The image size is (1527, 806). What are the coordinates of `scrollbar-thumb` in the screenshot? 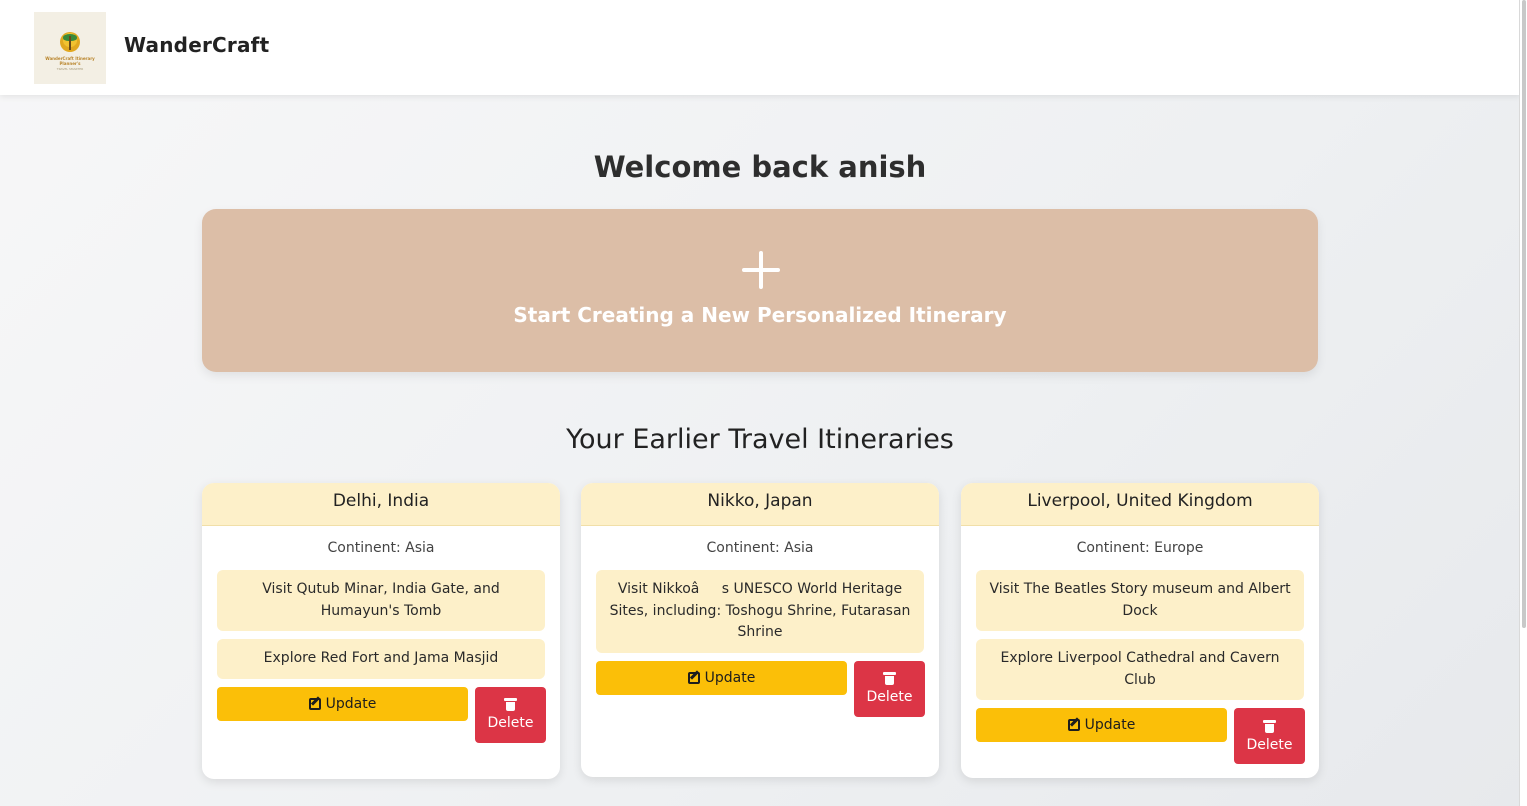 It's located at (1524, 314).